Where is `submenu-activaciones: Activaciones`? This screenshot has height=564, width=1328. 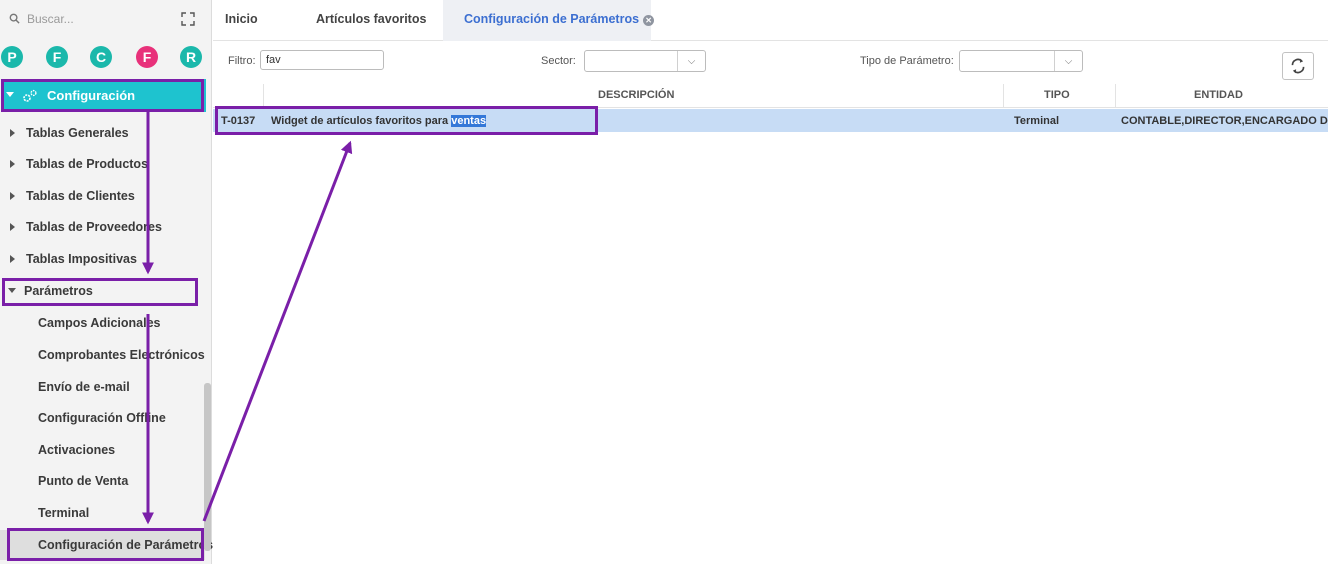 submenu-activaciones: Activaciones is located at coordinates (102, 450).